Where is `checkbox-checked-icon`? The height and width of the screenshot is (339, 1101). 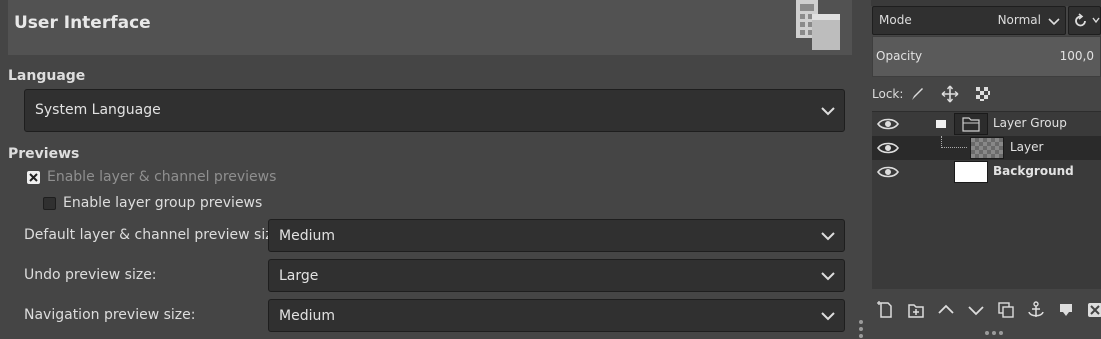 checkbox-checked-icon is located at coordinates (33, 177).